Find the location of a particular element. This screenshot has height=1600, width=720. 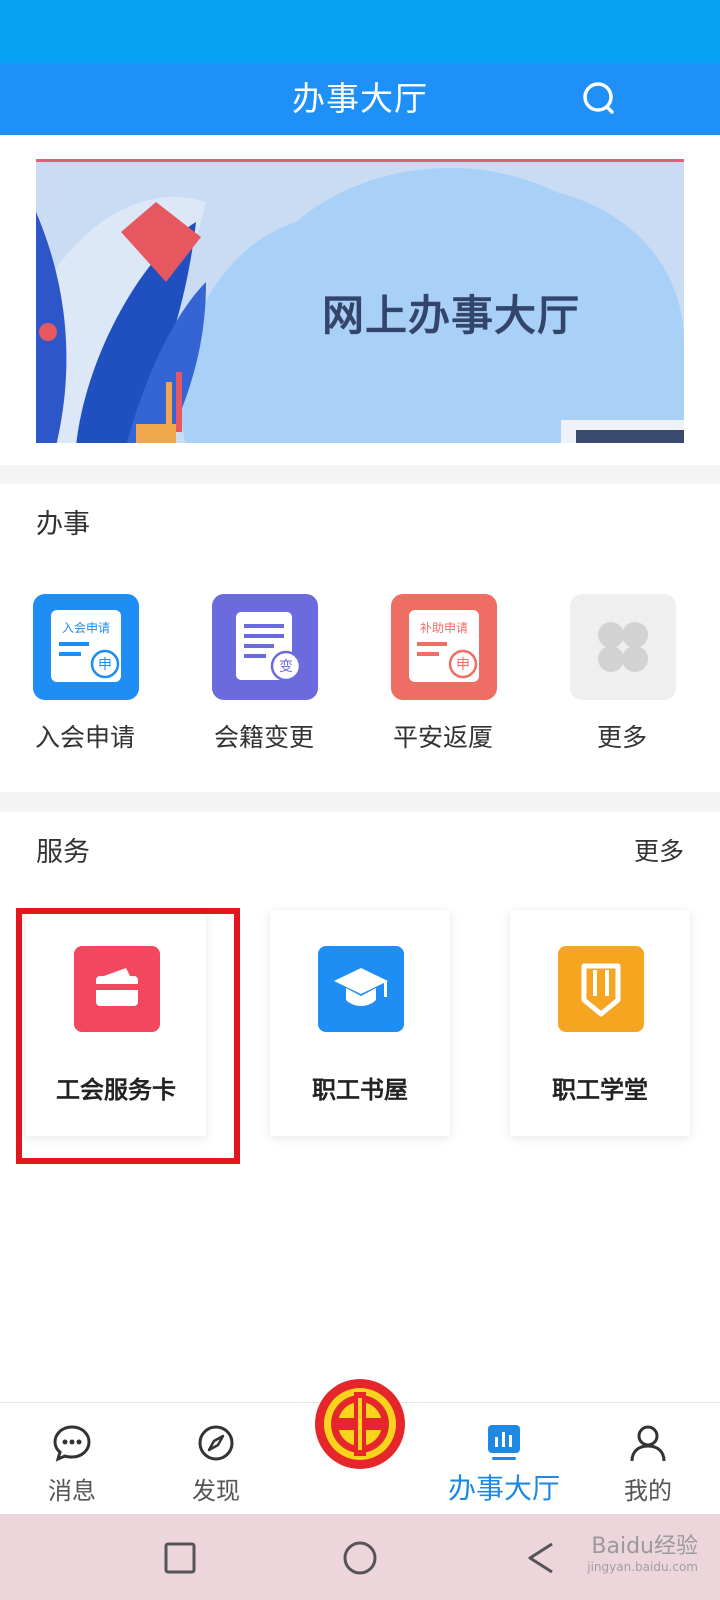

handle-item-label: 平安返厦 is located at coordinates (442, 737).